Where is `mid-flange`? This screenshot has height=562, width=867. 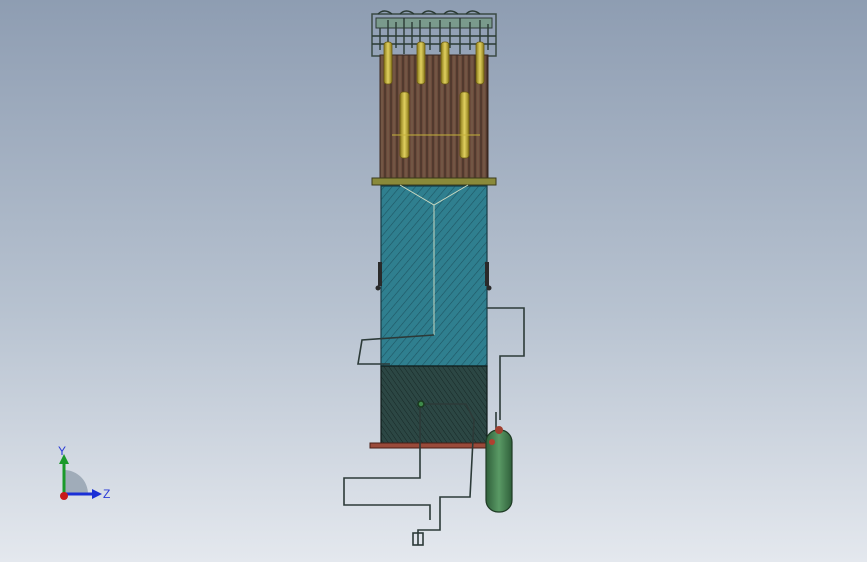
mid-flange is located at coordinates (434, 181).